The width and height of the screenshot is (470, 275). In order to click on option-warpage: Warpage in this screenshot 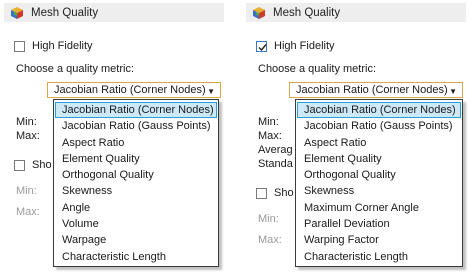, I will do `click(136, 240)`.